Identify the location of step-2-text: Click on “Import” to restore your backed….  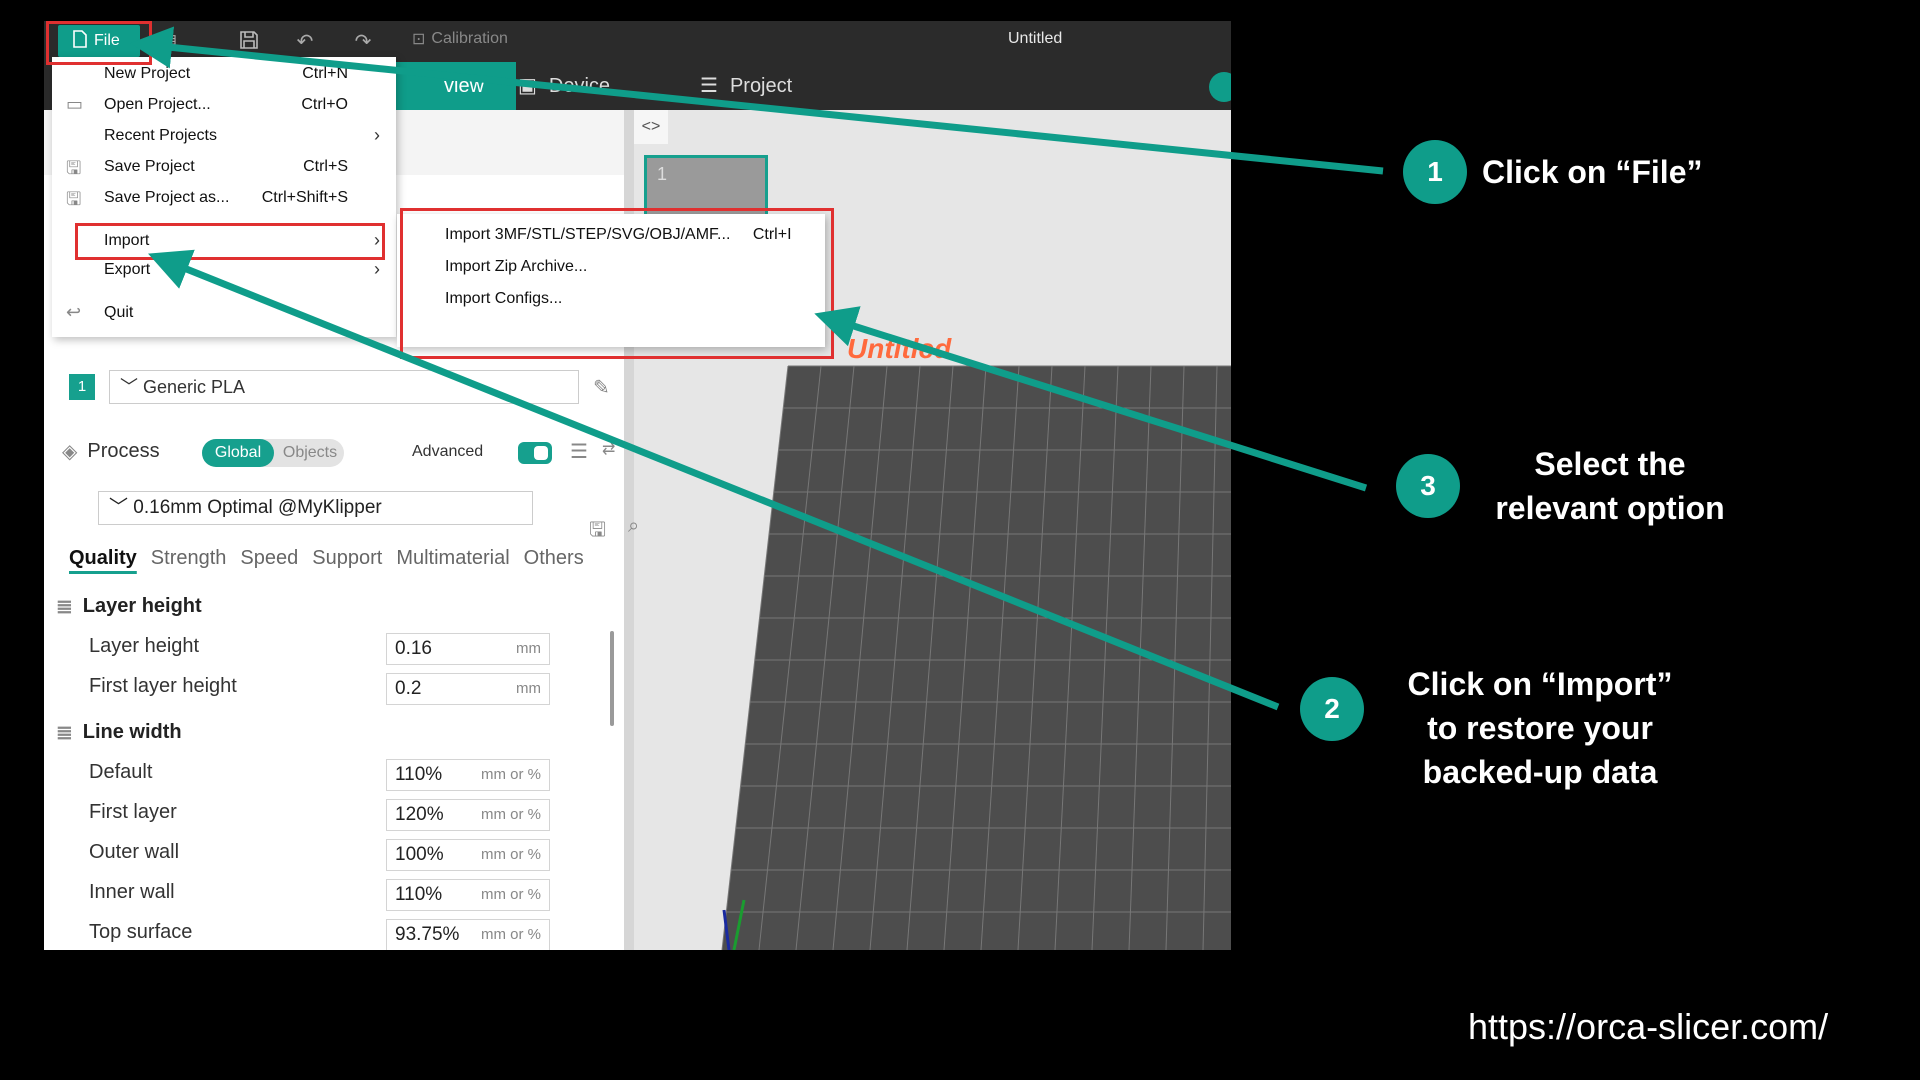
(1540, 728).